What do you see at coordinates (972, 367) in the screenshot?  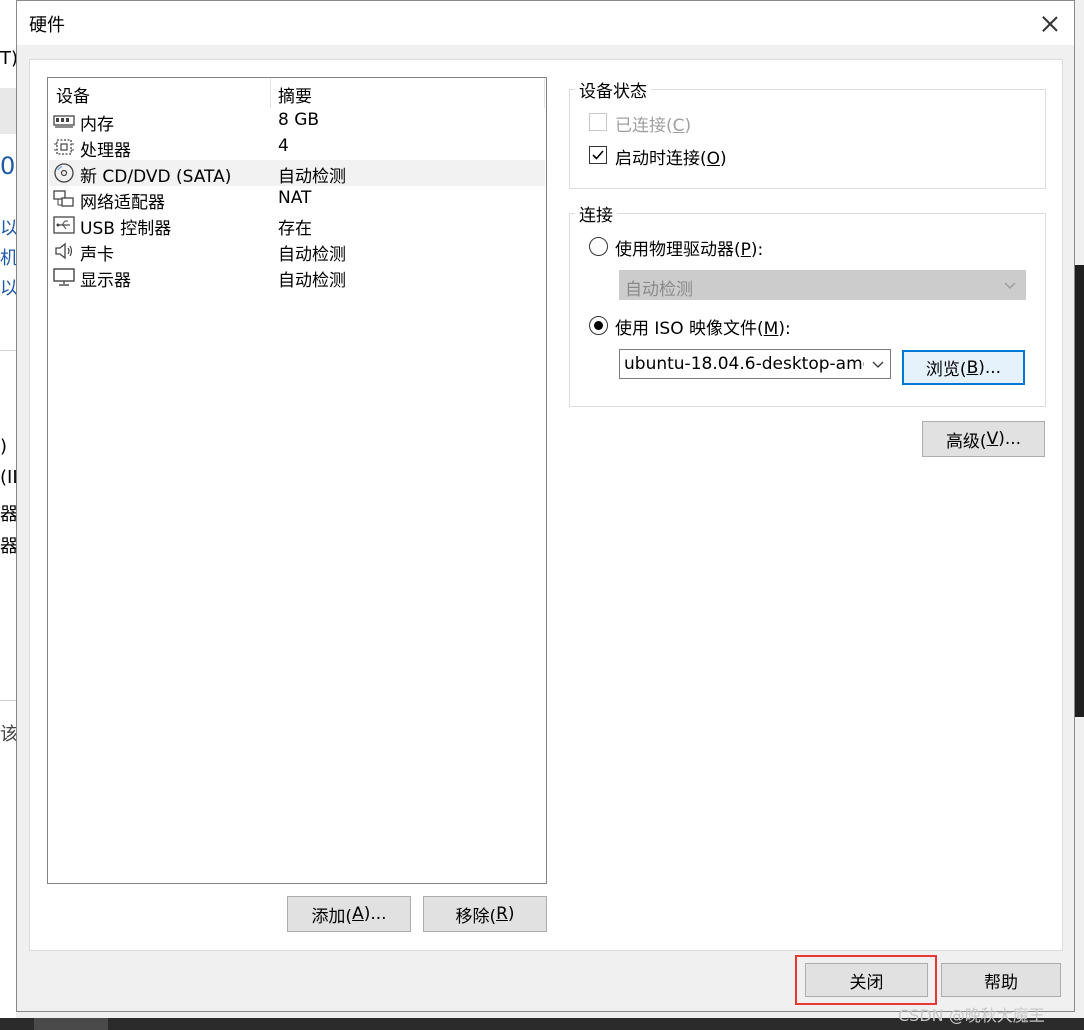 I see `mnemonic-key: B` at bounding box center [972, 367].